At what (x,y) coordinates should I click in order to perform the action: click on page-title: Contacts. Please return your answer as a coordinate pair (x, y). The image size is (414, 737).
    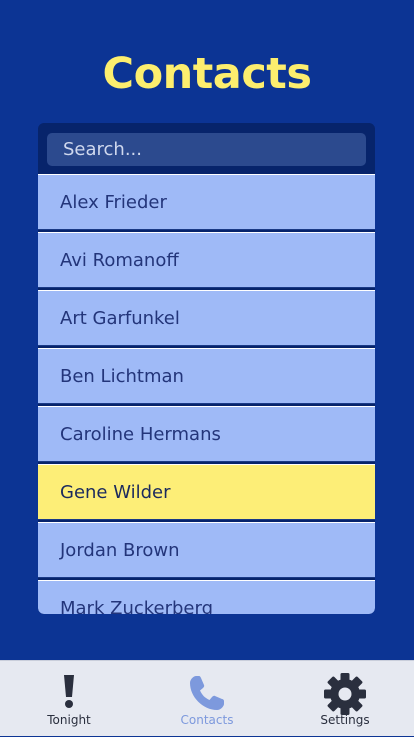
    Looking at the image, I should click on (207, 74).